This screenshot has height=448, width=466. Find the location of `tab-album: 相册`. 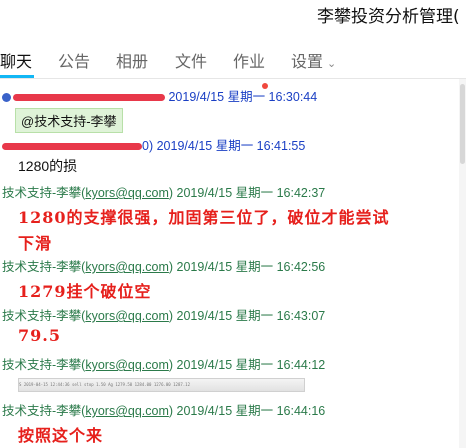

tab-album: 相册 is located at coordinates (132, 60).